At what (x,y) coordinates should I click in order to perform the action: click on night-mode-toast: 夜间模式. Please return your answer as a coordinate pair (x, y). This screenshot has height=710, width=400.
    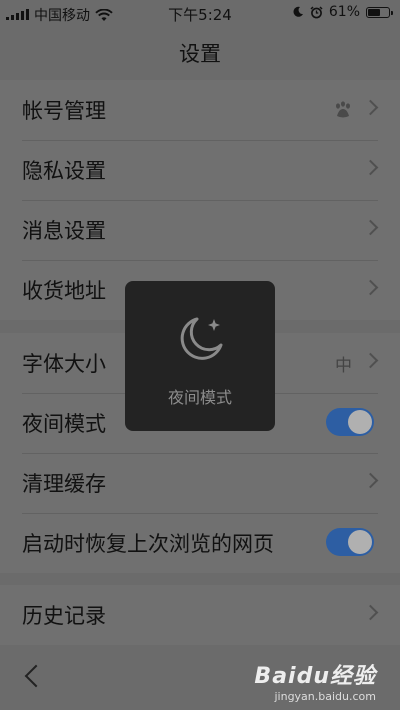
    Looking at the image, I should click on (200, 356).